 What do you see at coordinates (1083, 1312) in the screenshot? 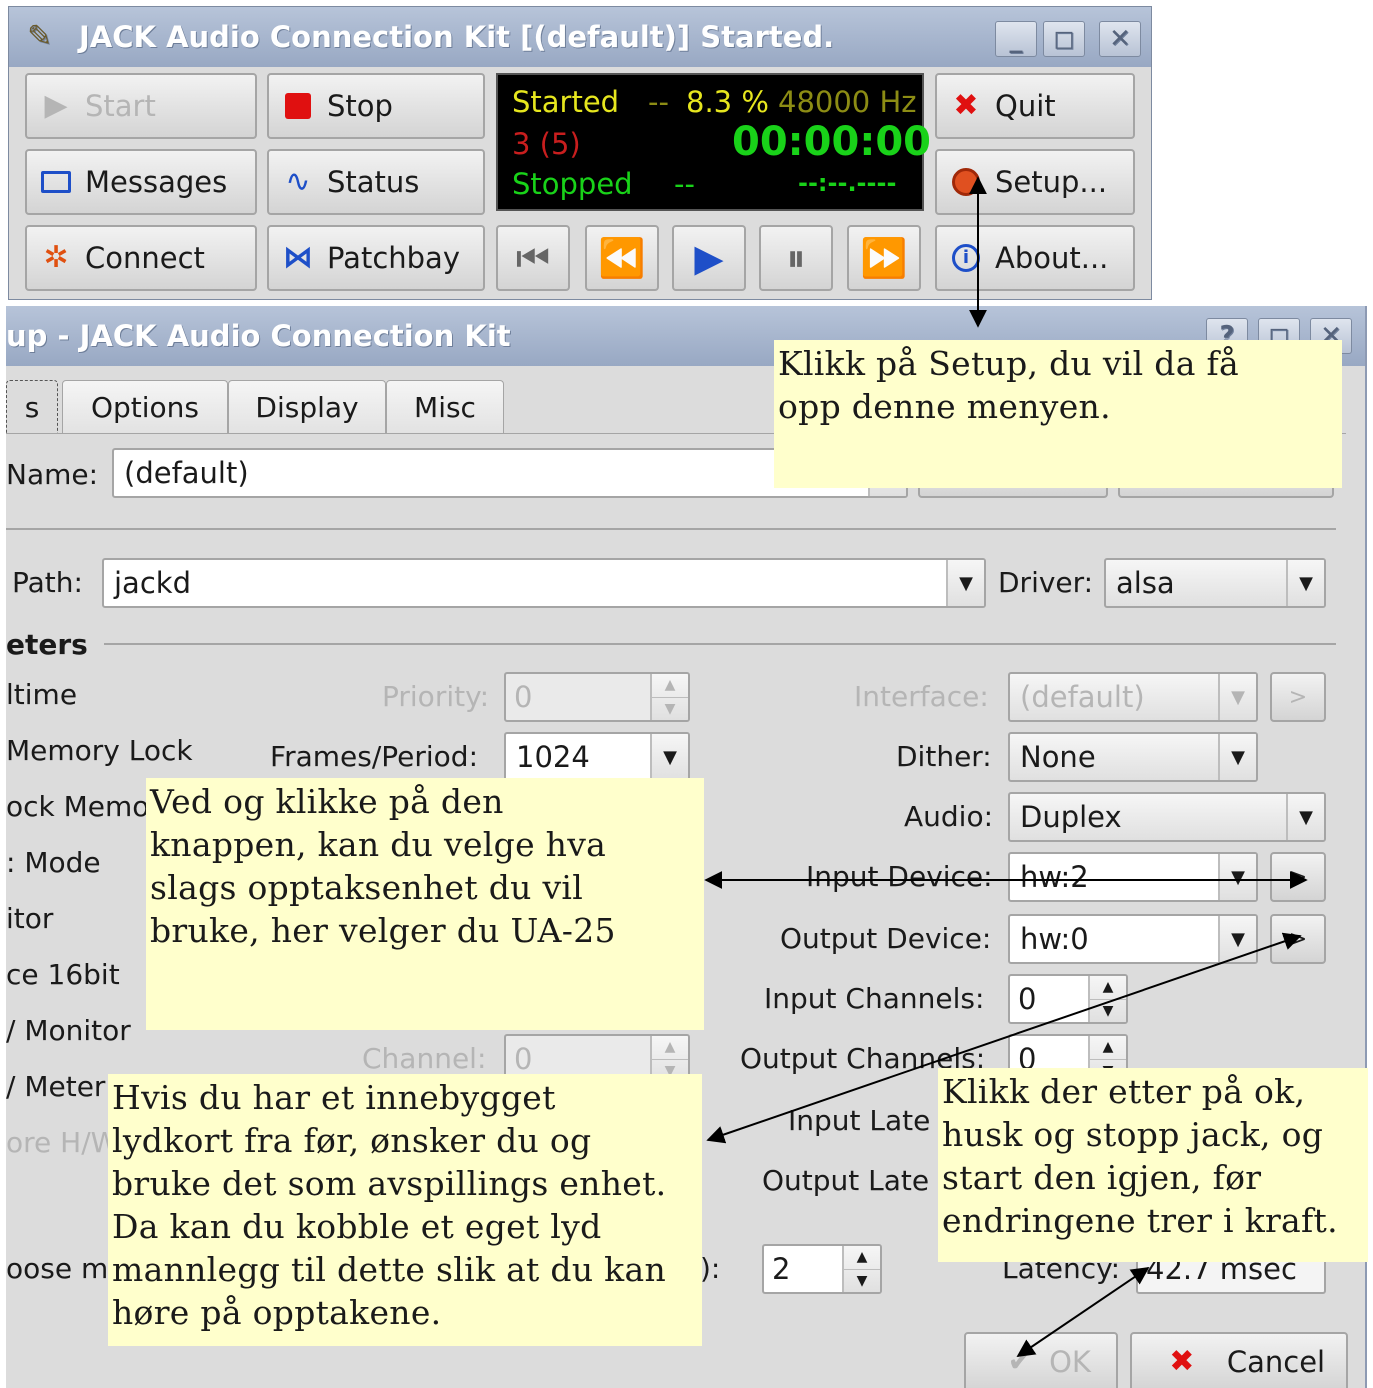
I see `ok-arrow` at bounding box center [1083, 1312].